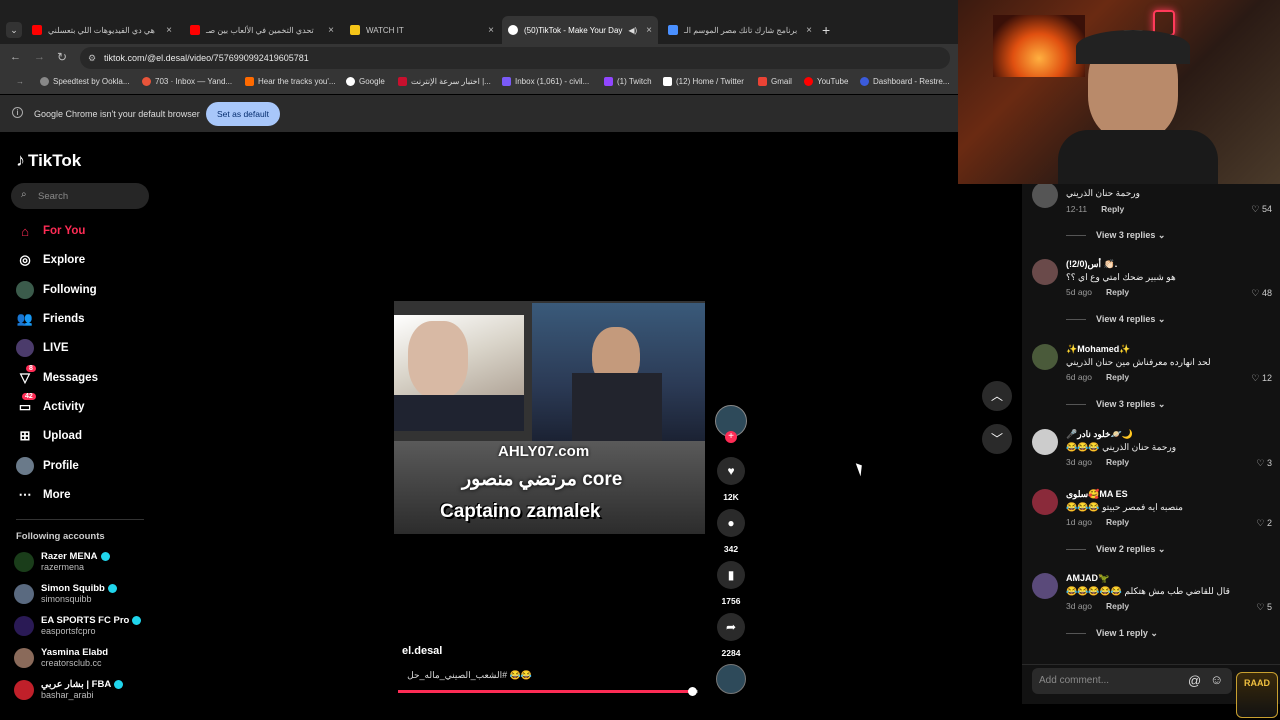 The width and height of the screenshot is (1280, 720). What do you see at coordinates (39, 57) in the screenshot?
I see `forward-icon: →` at bounding box center [39, 57].